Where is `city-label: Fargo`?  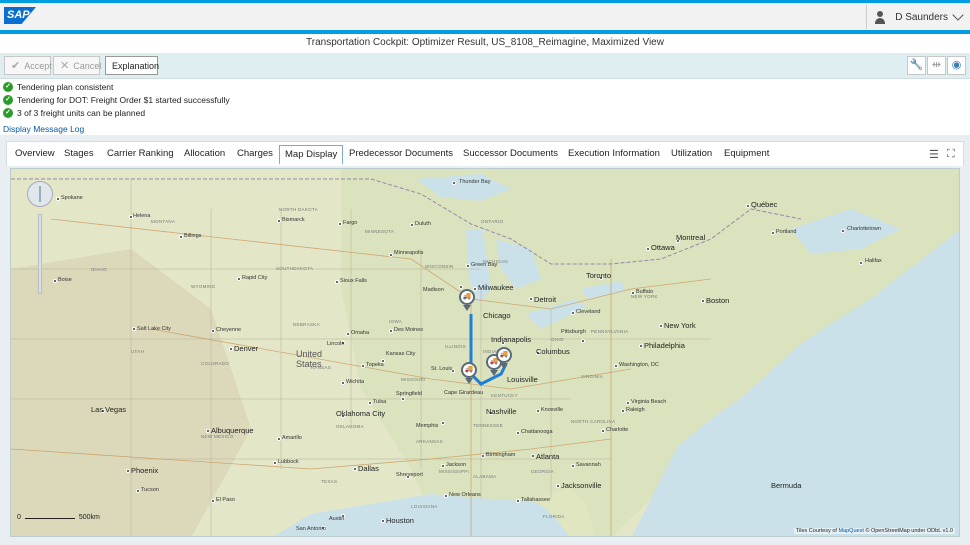
city-label: Fargo is located at coordinates (350, 223).